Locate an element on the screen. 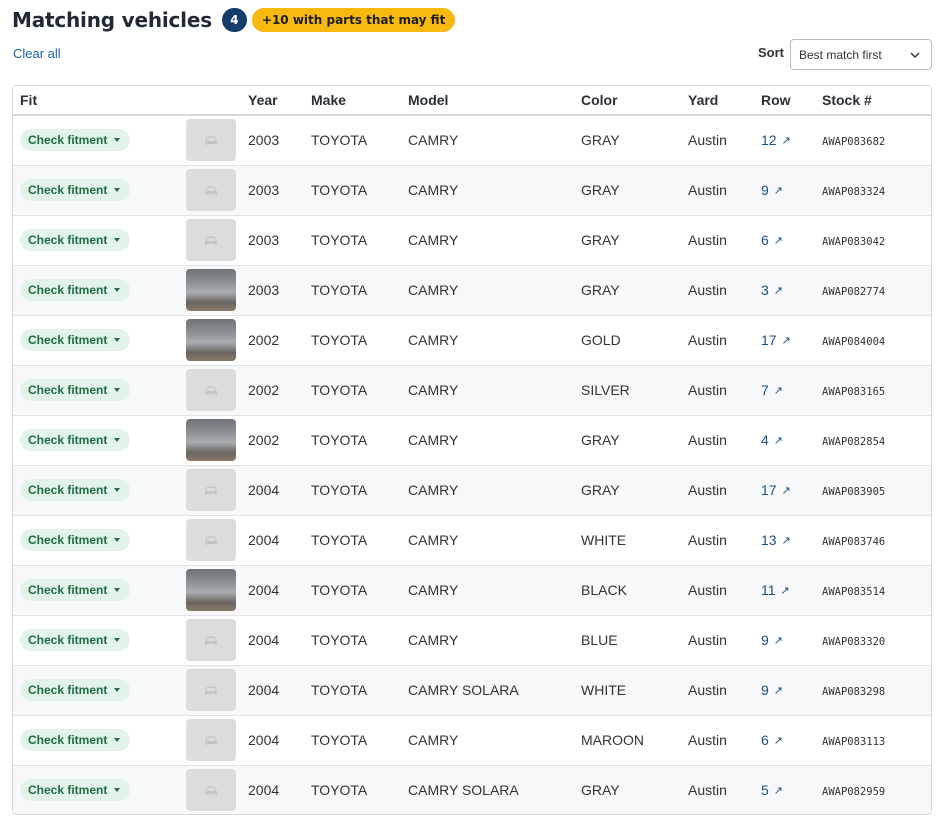  row-link: 11 ↗ is located at coordinates (775, 590).